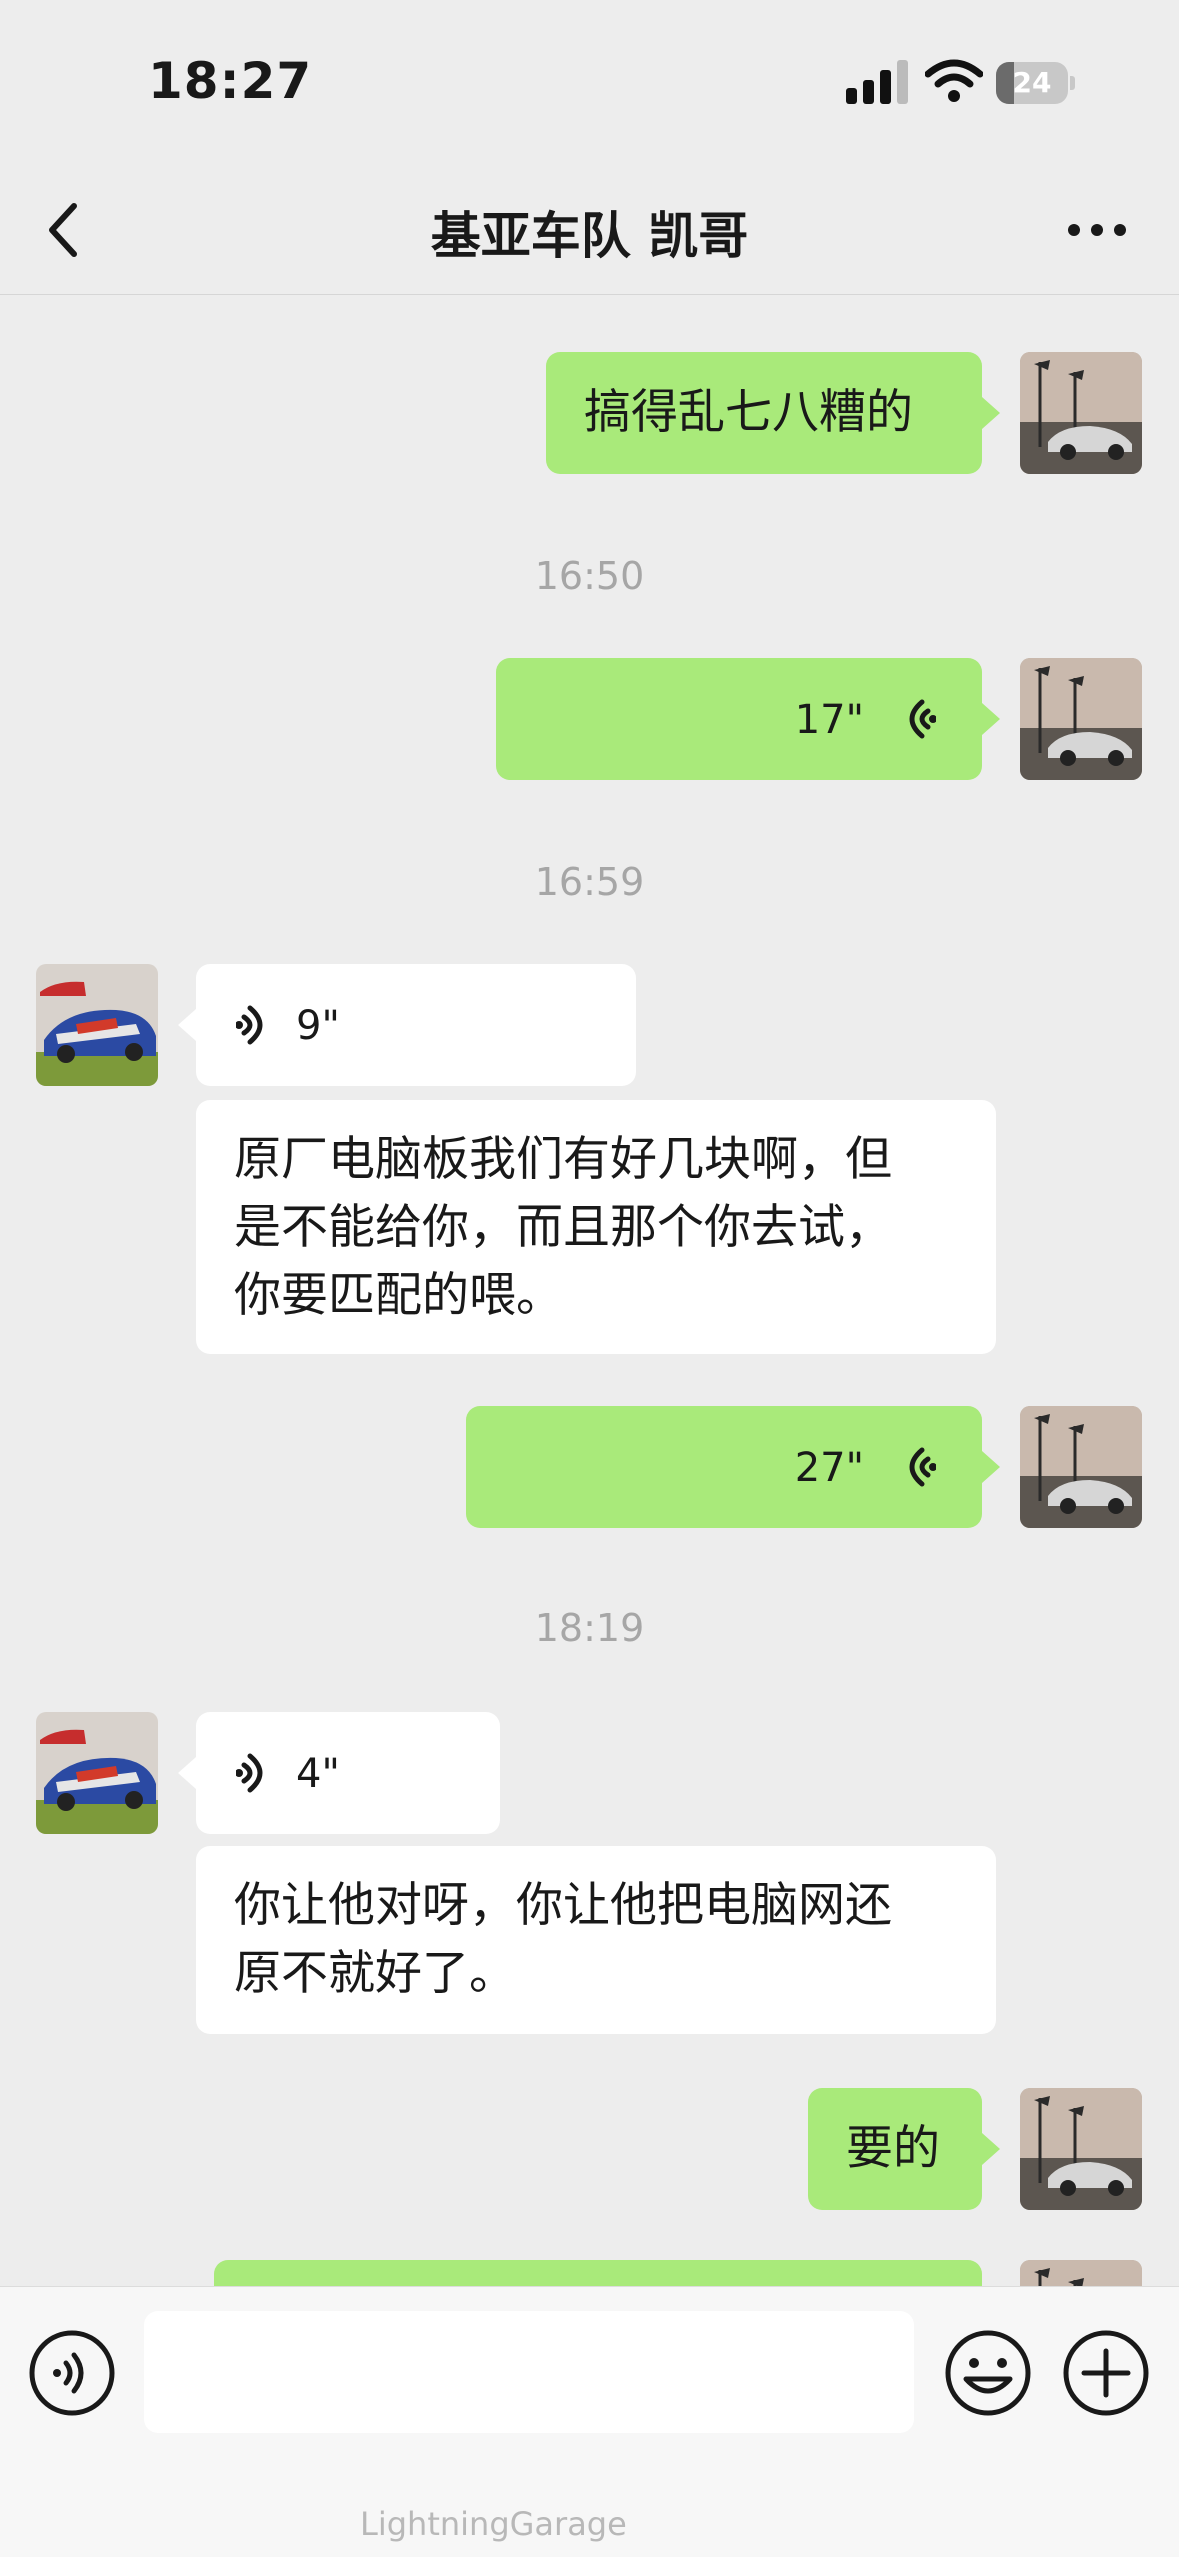 The image size is (1179, 2557). I want to click on voice-input-button, so click(72, 2373).